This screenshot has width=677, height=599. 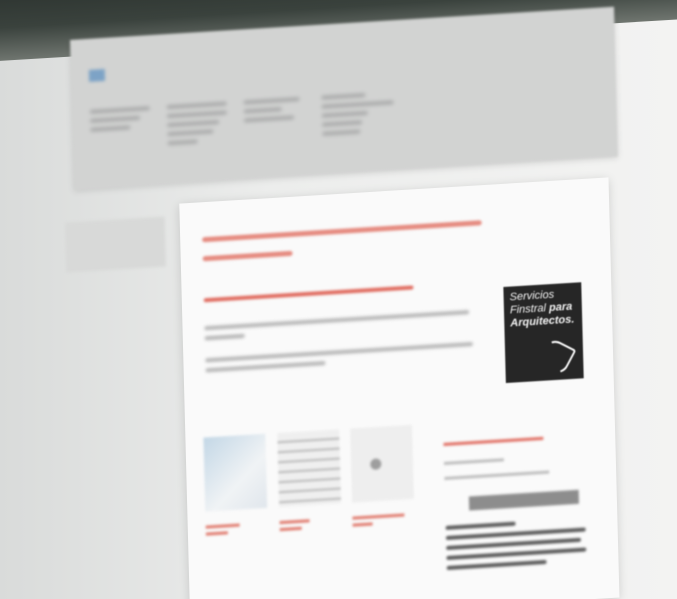 What do you see at coordinates (528, 309) in the screenshot?
I see `badge-line-text: Finstral` at bounding box center [528, 309].